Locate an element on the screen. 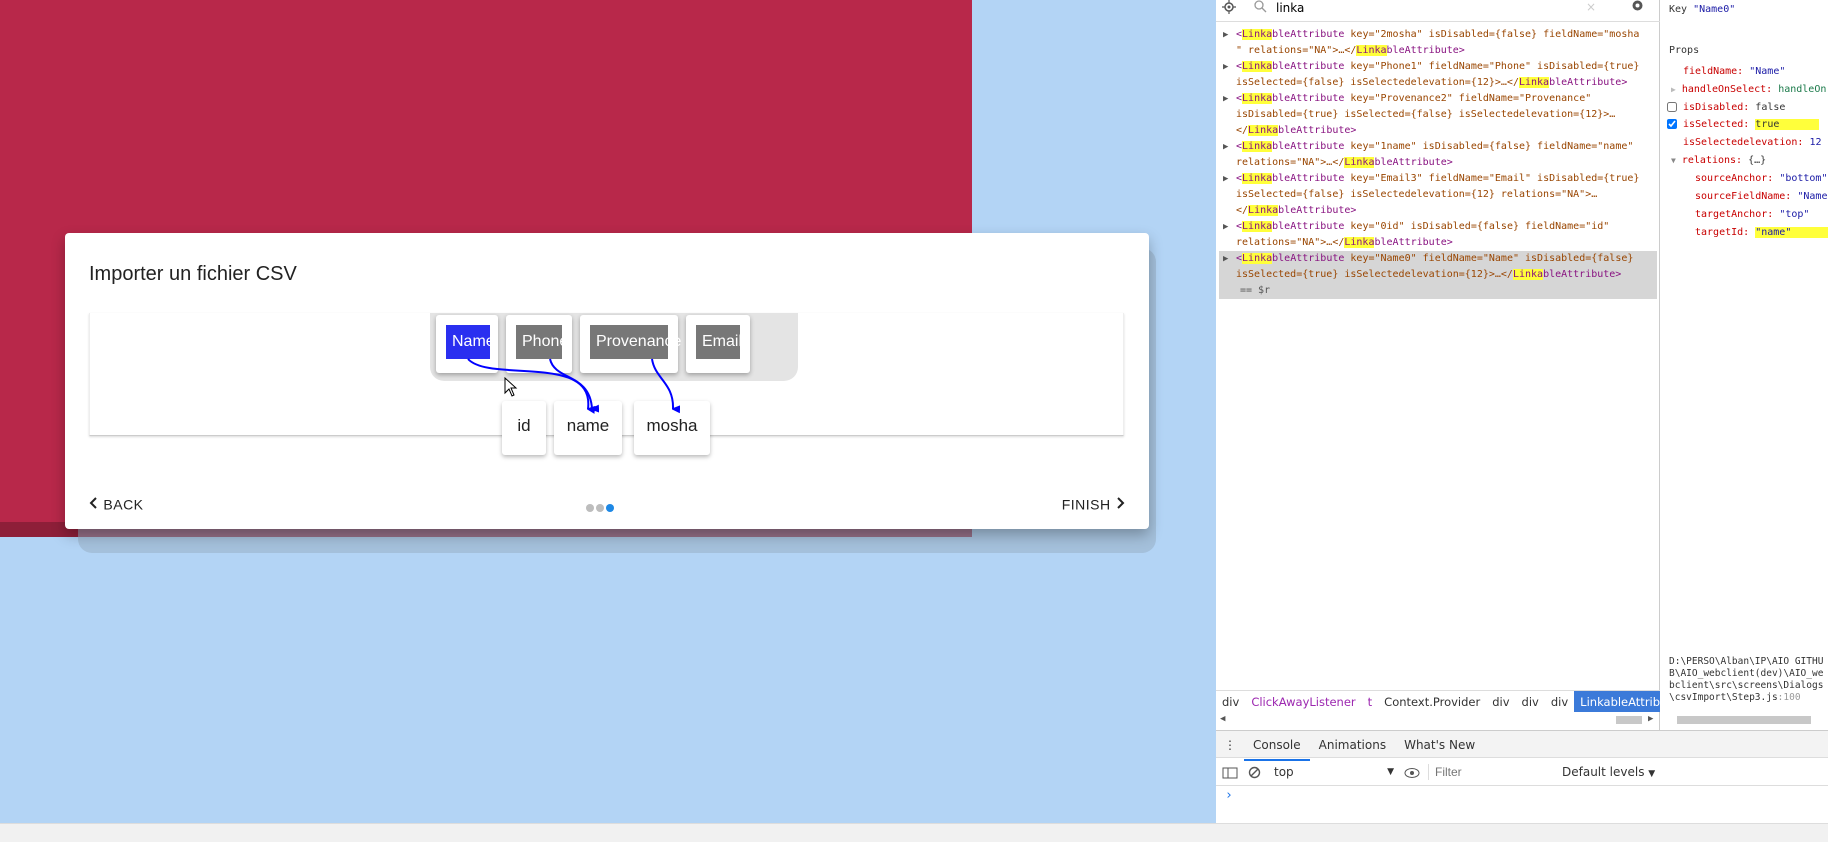 This screenshot has width=1828, height=842. context-value: top is located at coordinates (1284, 772).